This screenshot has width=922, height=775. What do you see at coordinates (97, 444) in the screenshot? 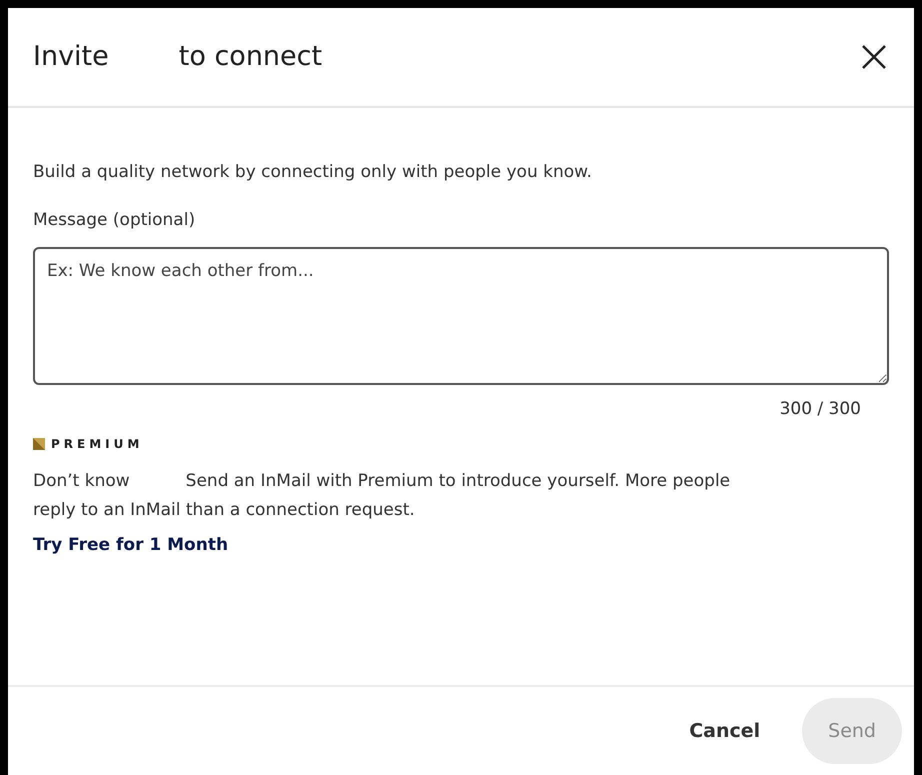
I see `premium-label: PREMIUM` at bounding box center [97, 444].